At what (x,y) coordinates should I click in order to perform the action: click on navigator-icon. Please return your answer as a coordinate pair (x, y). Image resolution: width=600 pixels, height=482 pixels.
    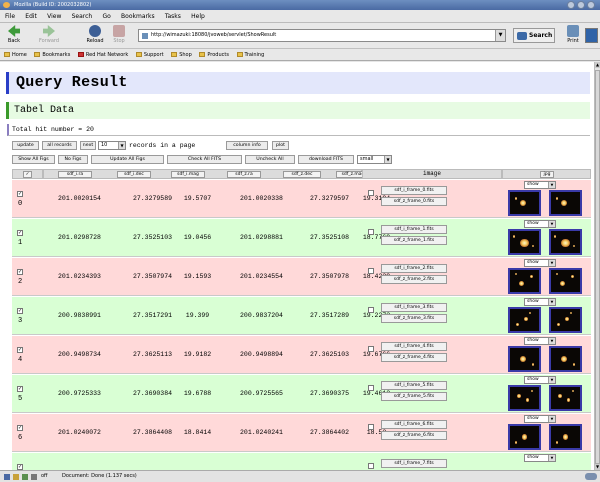
    Looking at the image, I should click on (7, 477).